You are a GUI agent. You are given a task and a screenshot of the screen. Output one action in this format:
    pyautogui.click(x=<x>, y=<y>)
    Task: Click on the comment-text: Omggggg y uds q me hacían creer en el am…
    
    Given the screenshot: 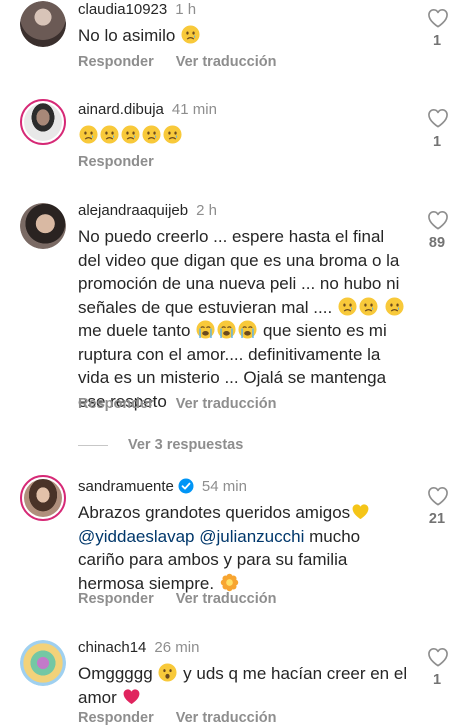 What is the action you would take?
    pyautogui.click(x=243, y=685)
    